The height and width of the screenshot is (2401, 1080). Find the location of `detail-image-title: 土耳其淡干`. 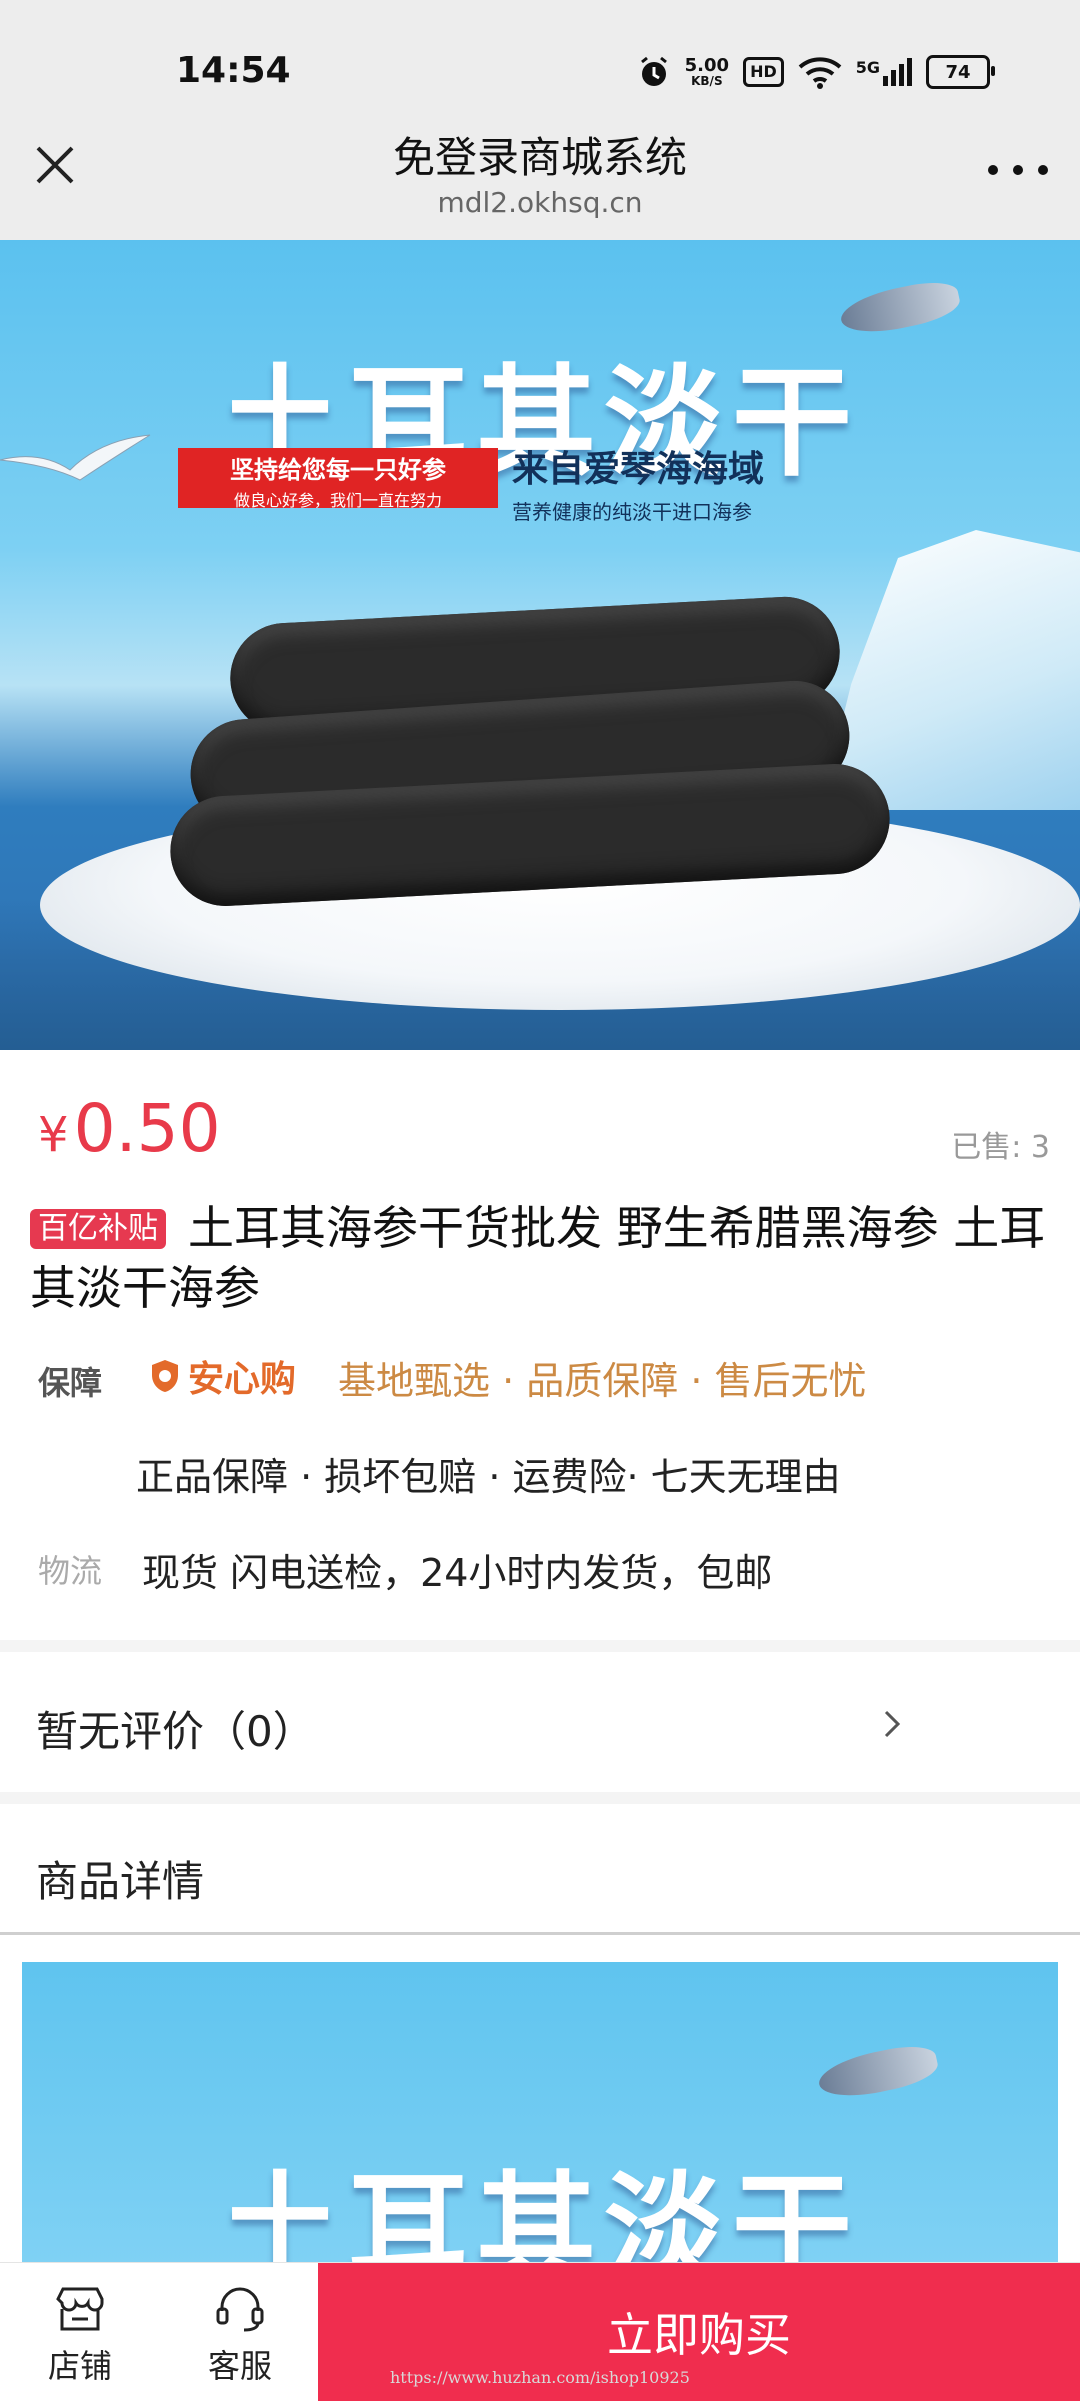

detail-image-title: 土耳其淡干 is located at coordinates (540, 2211).